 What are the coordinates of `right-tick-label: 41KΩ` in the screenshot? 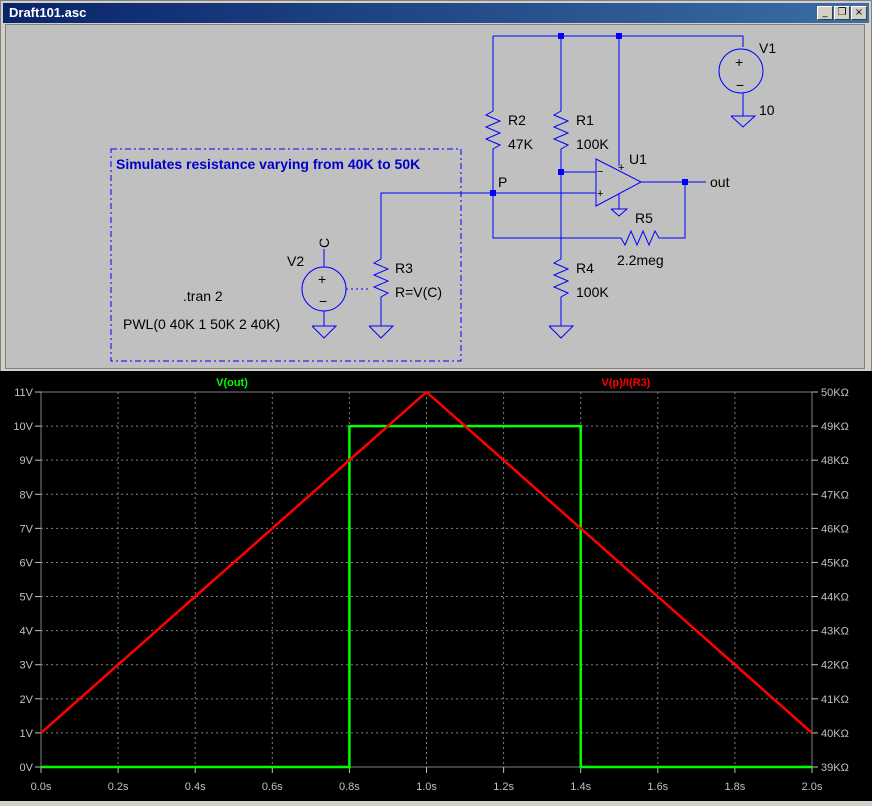 It's located at (835, 700).